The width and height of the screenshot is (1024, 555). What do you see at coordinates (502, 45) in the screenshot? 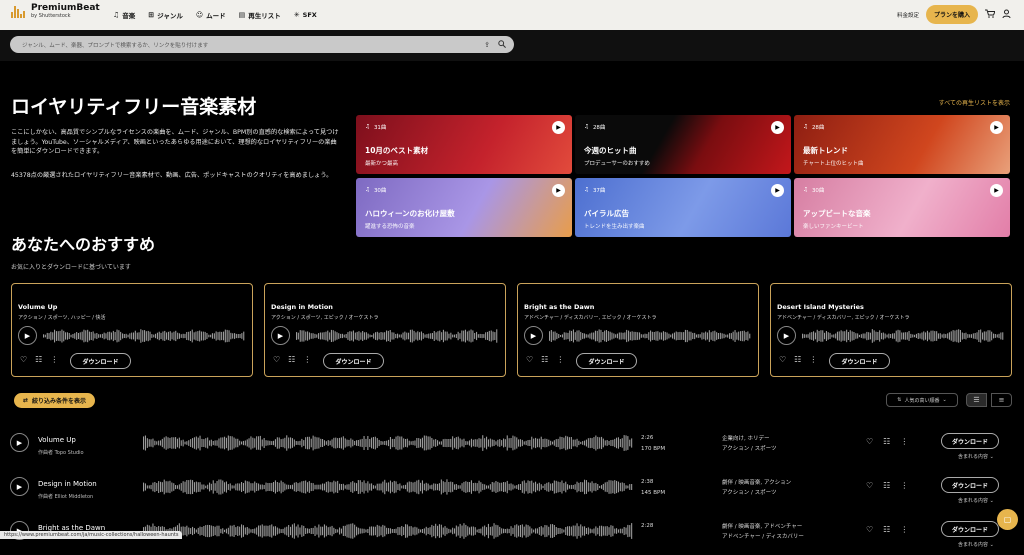
I see `search-icon` at bounding box center [502, 45].